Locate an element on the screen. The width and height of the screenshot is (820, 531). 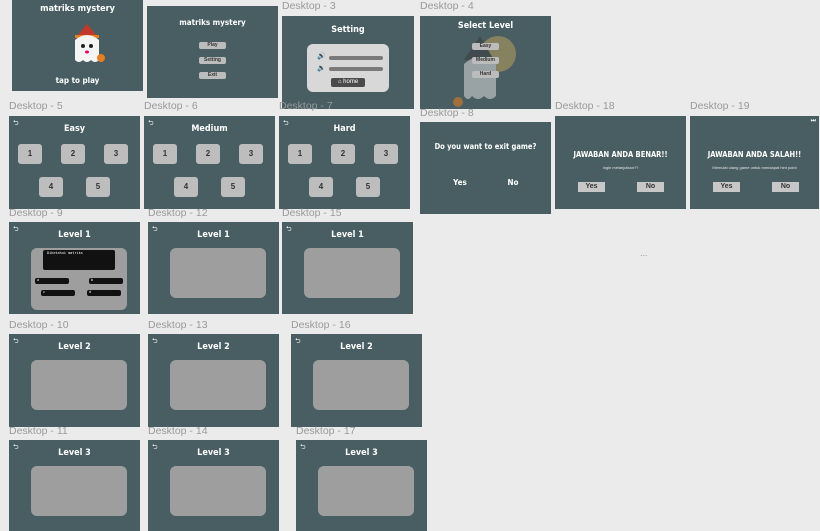
frame-level1-c: ⮌ Level 1 is located at coordinates (347, 268).